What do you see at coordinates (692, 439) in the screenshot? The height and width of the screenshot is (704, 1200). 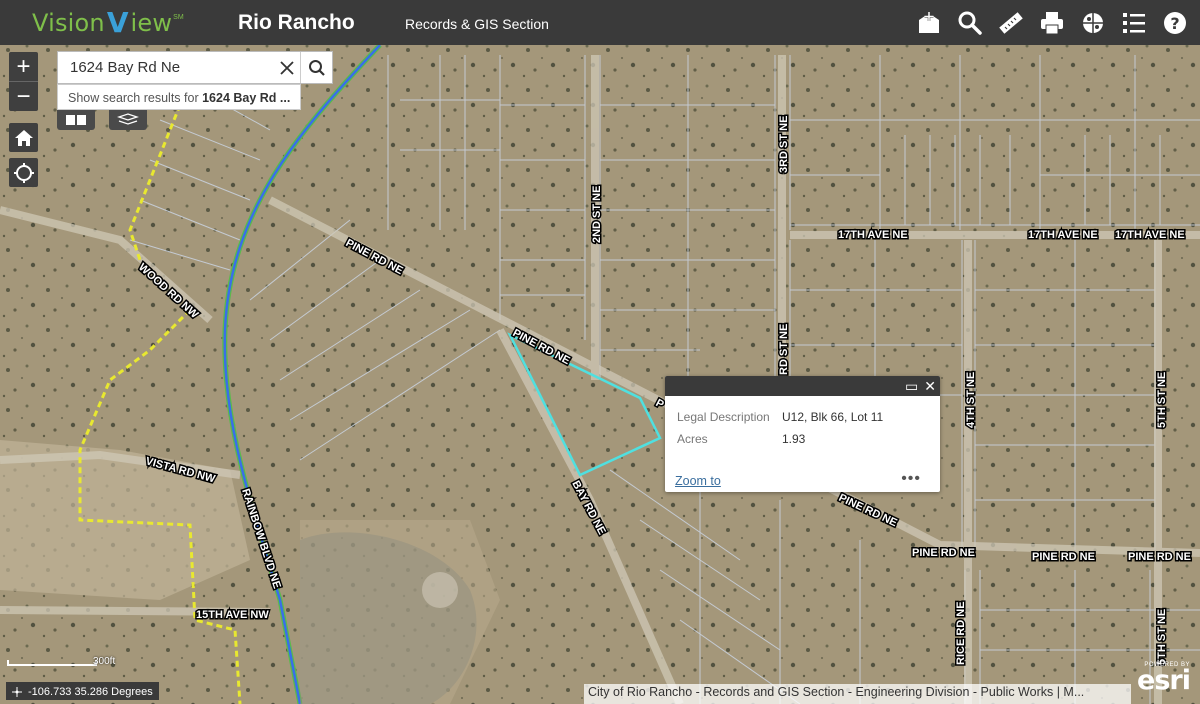 I see `field-label: Acres` at bounding box center [692, 439].